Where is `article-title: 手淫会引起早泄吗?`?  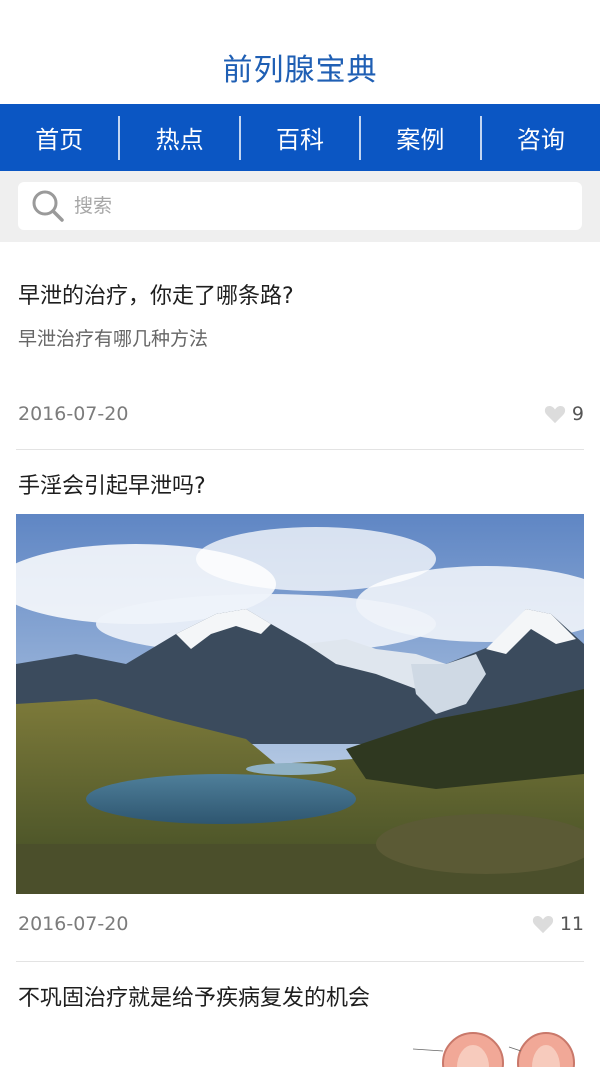
article-title: 手淫会引起早泄吗? is located at coordinates (112, 484).